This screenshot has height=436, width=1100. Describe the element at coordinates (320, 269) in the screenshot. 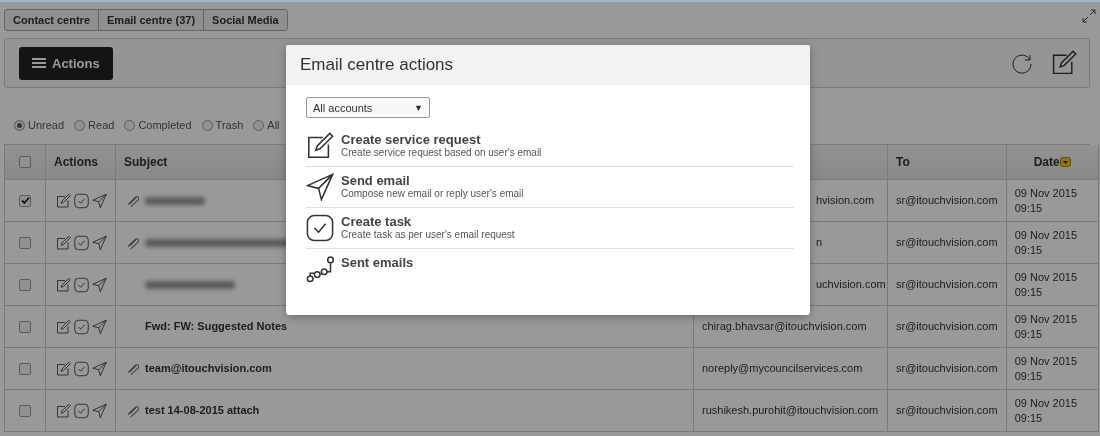

I see `steps-icon` at that location.